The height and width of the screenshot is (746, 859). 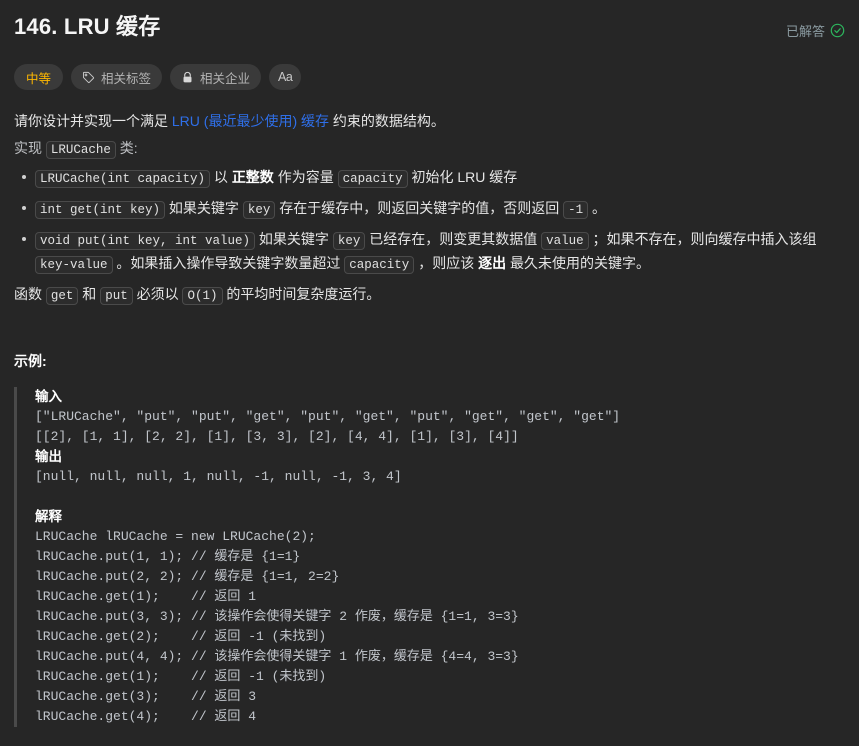 What do you see at coordinates (305, 177) in the screenshot?
I see `bullet-0-text-3: 作为容量` at bounding box center [305, 177].